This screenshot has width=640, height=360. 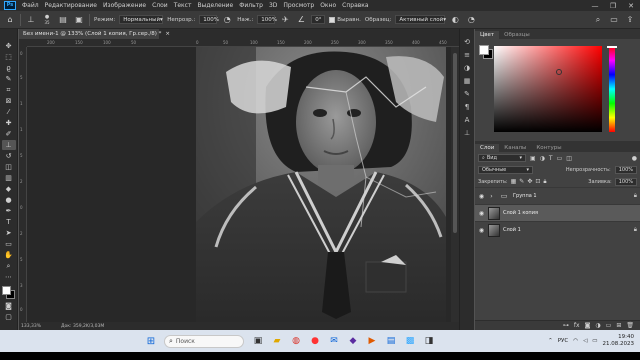 I want to click on vertical-scrollbar, so click(x=455, y=184).